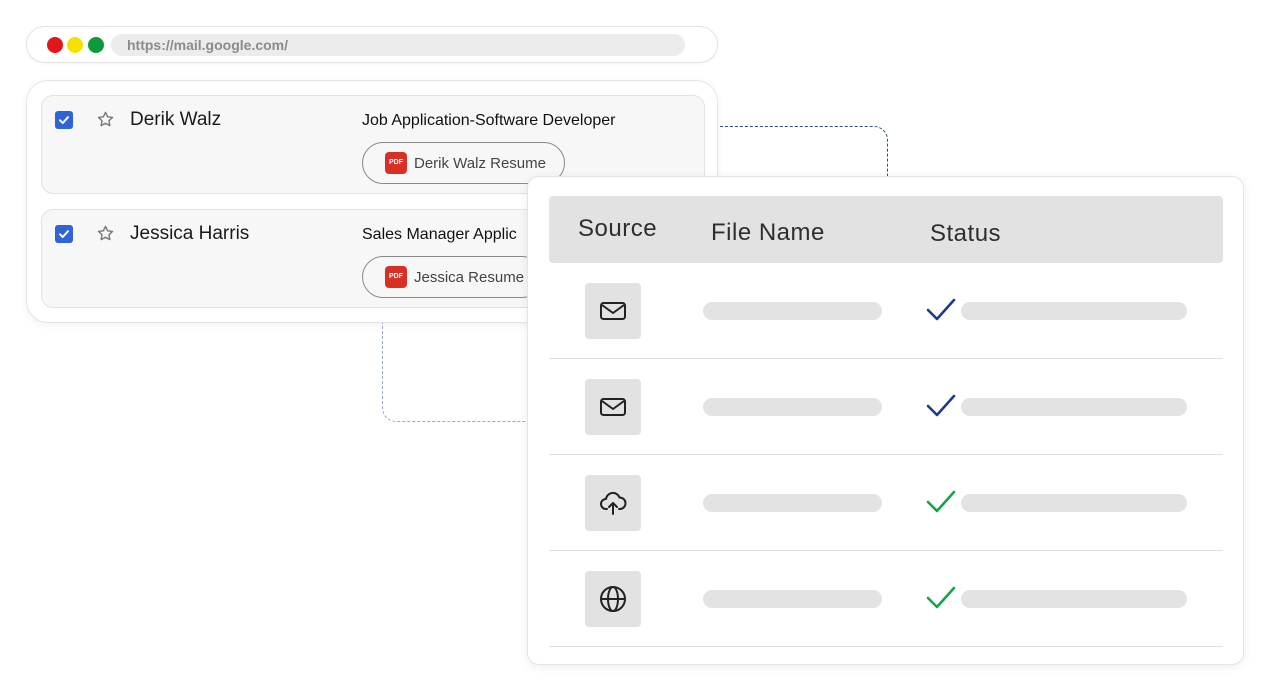 Image resolution: width=1270 pixels, height=691 pixels. What do you see at coordinates (75, 45) in the screenshot?
I see `window-minimize-dot` at bounding box center [75, 45].